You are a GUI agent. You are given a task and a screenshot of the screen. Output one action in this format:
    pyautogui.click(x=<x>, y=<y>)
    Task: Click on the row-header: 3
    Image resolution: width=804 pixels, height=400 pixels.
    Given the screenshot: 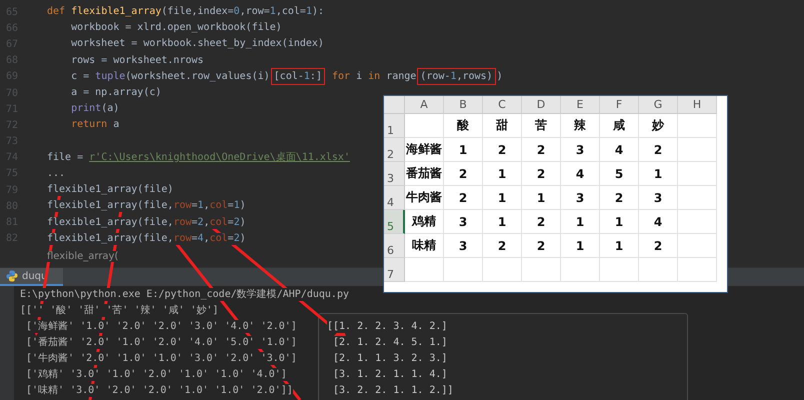 What is the action you would take?
    pyautogui.click(x=394, y=174)
    